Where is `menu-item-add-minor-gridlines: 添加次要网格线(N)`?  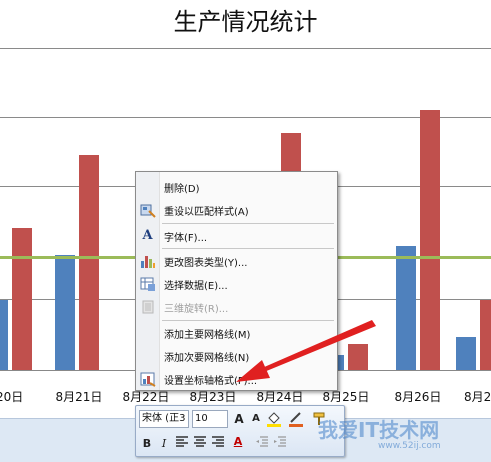
menu-item-add-minor-gridlines: 添加次要网格线(N) is located at coordinates (236, 356).